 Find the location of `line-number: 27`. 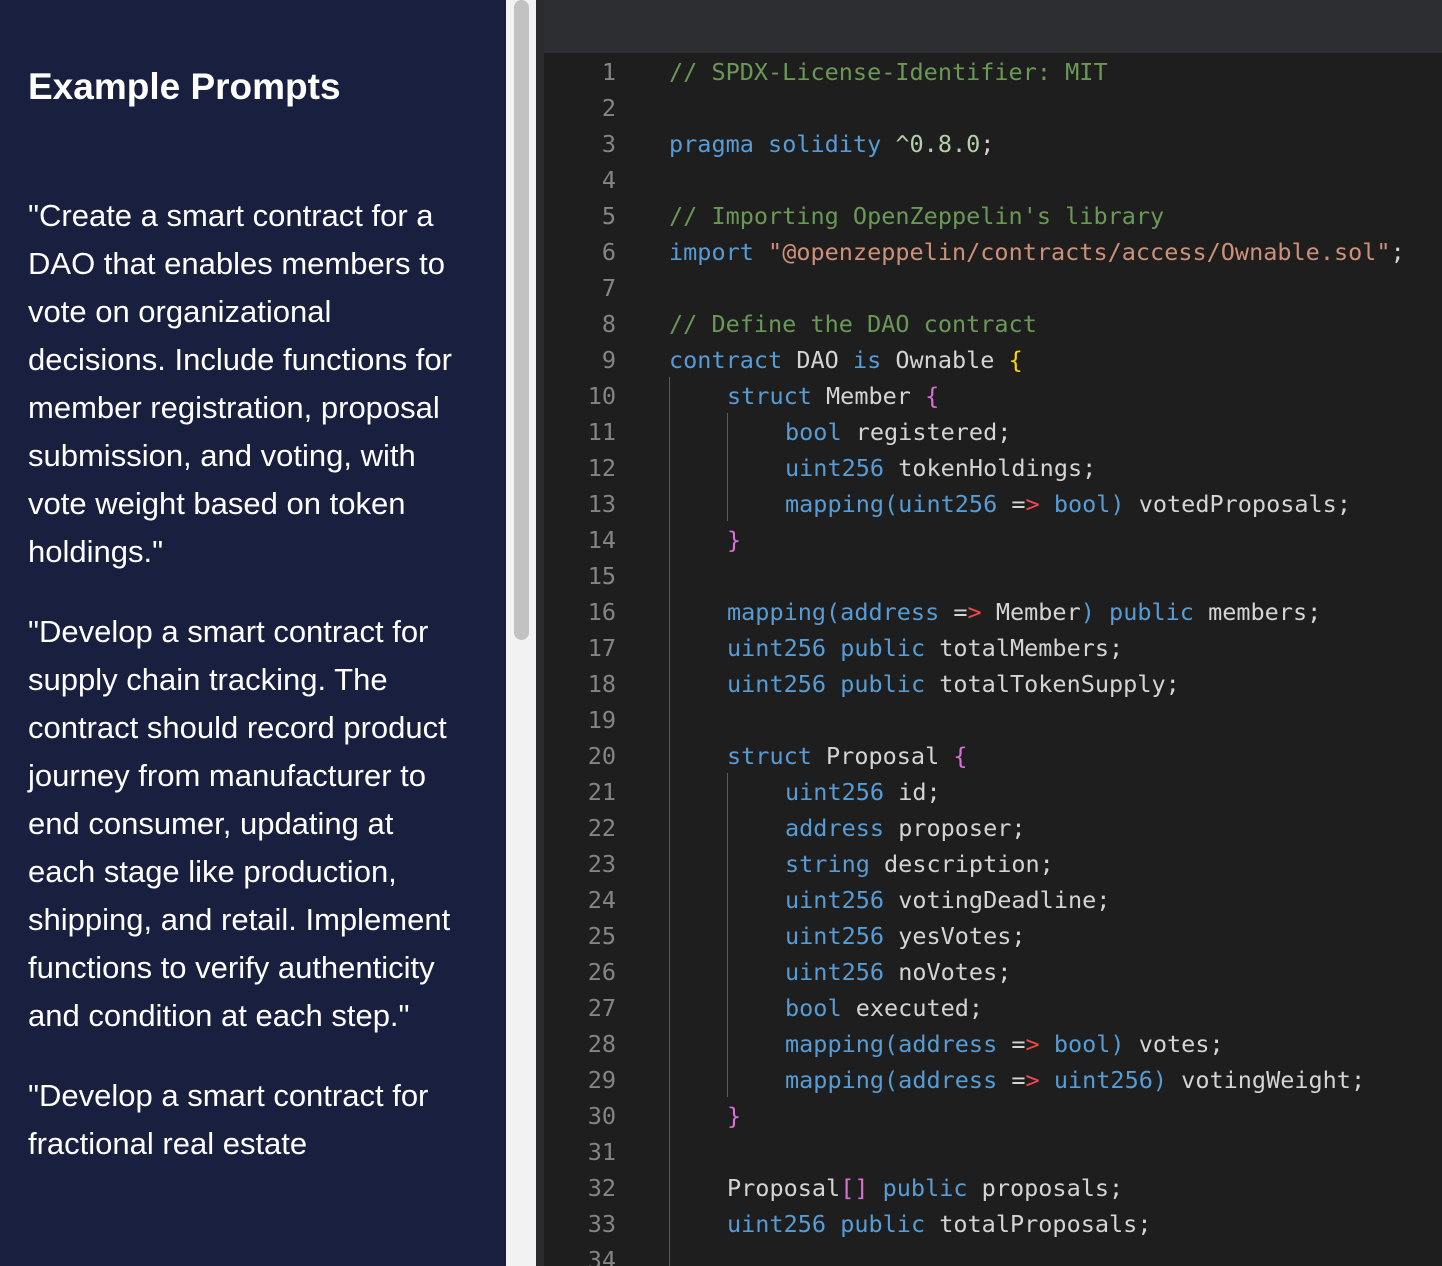

line-number: 27 is located at coordinates (601, 1008).